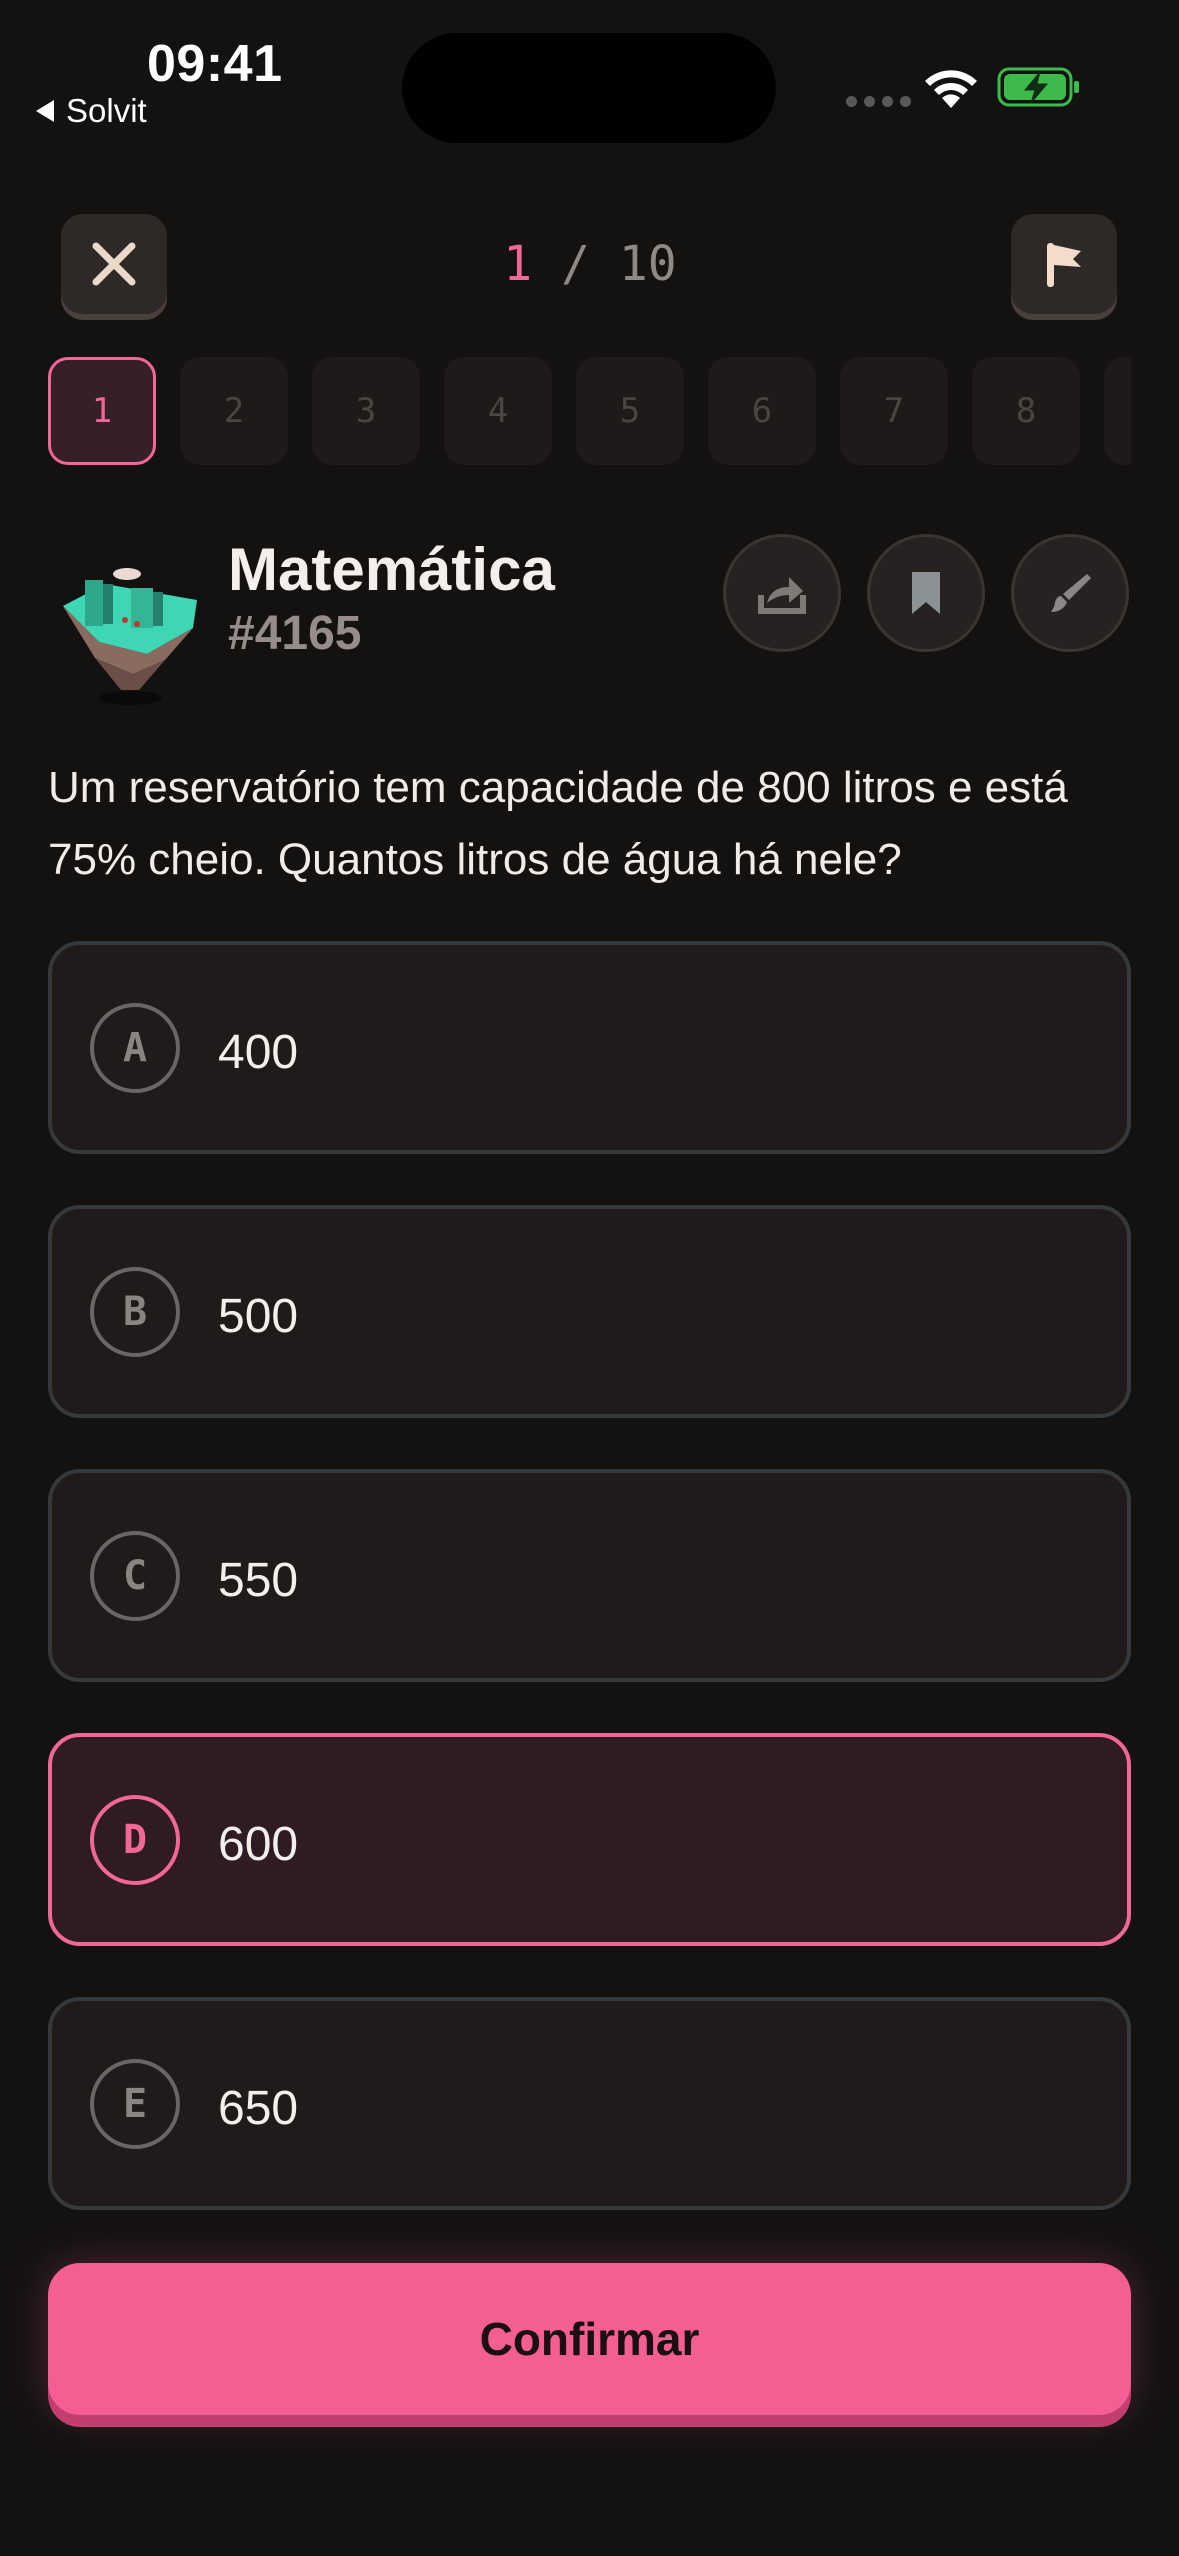 Image resolution: width=1179 pixels, height=2556 pixels. I want to click on answer-option-b: B 500, so click(589, 1311).